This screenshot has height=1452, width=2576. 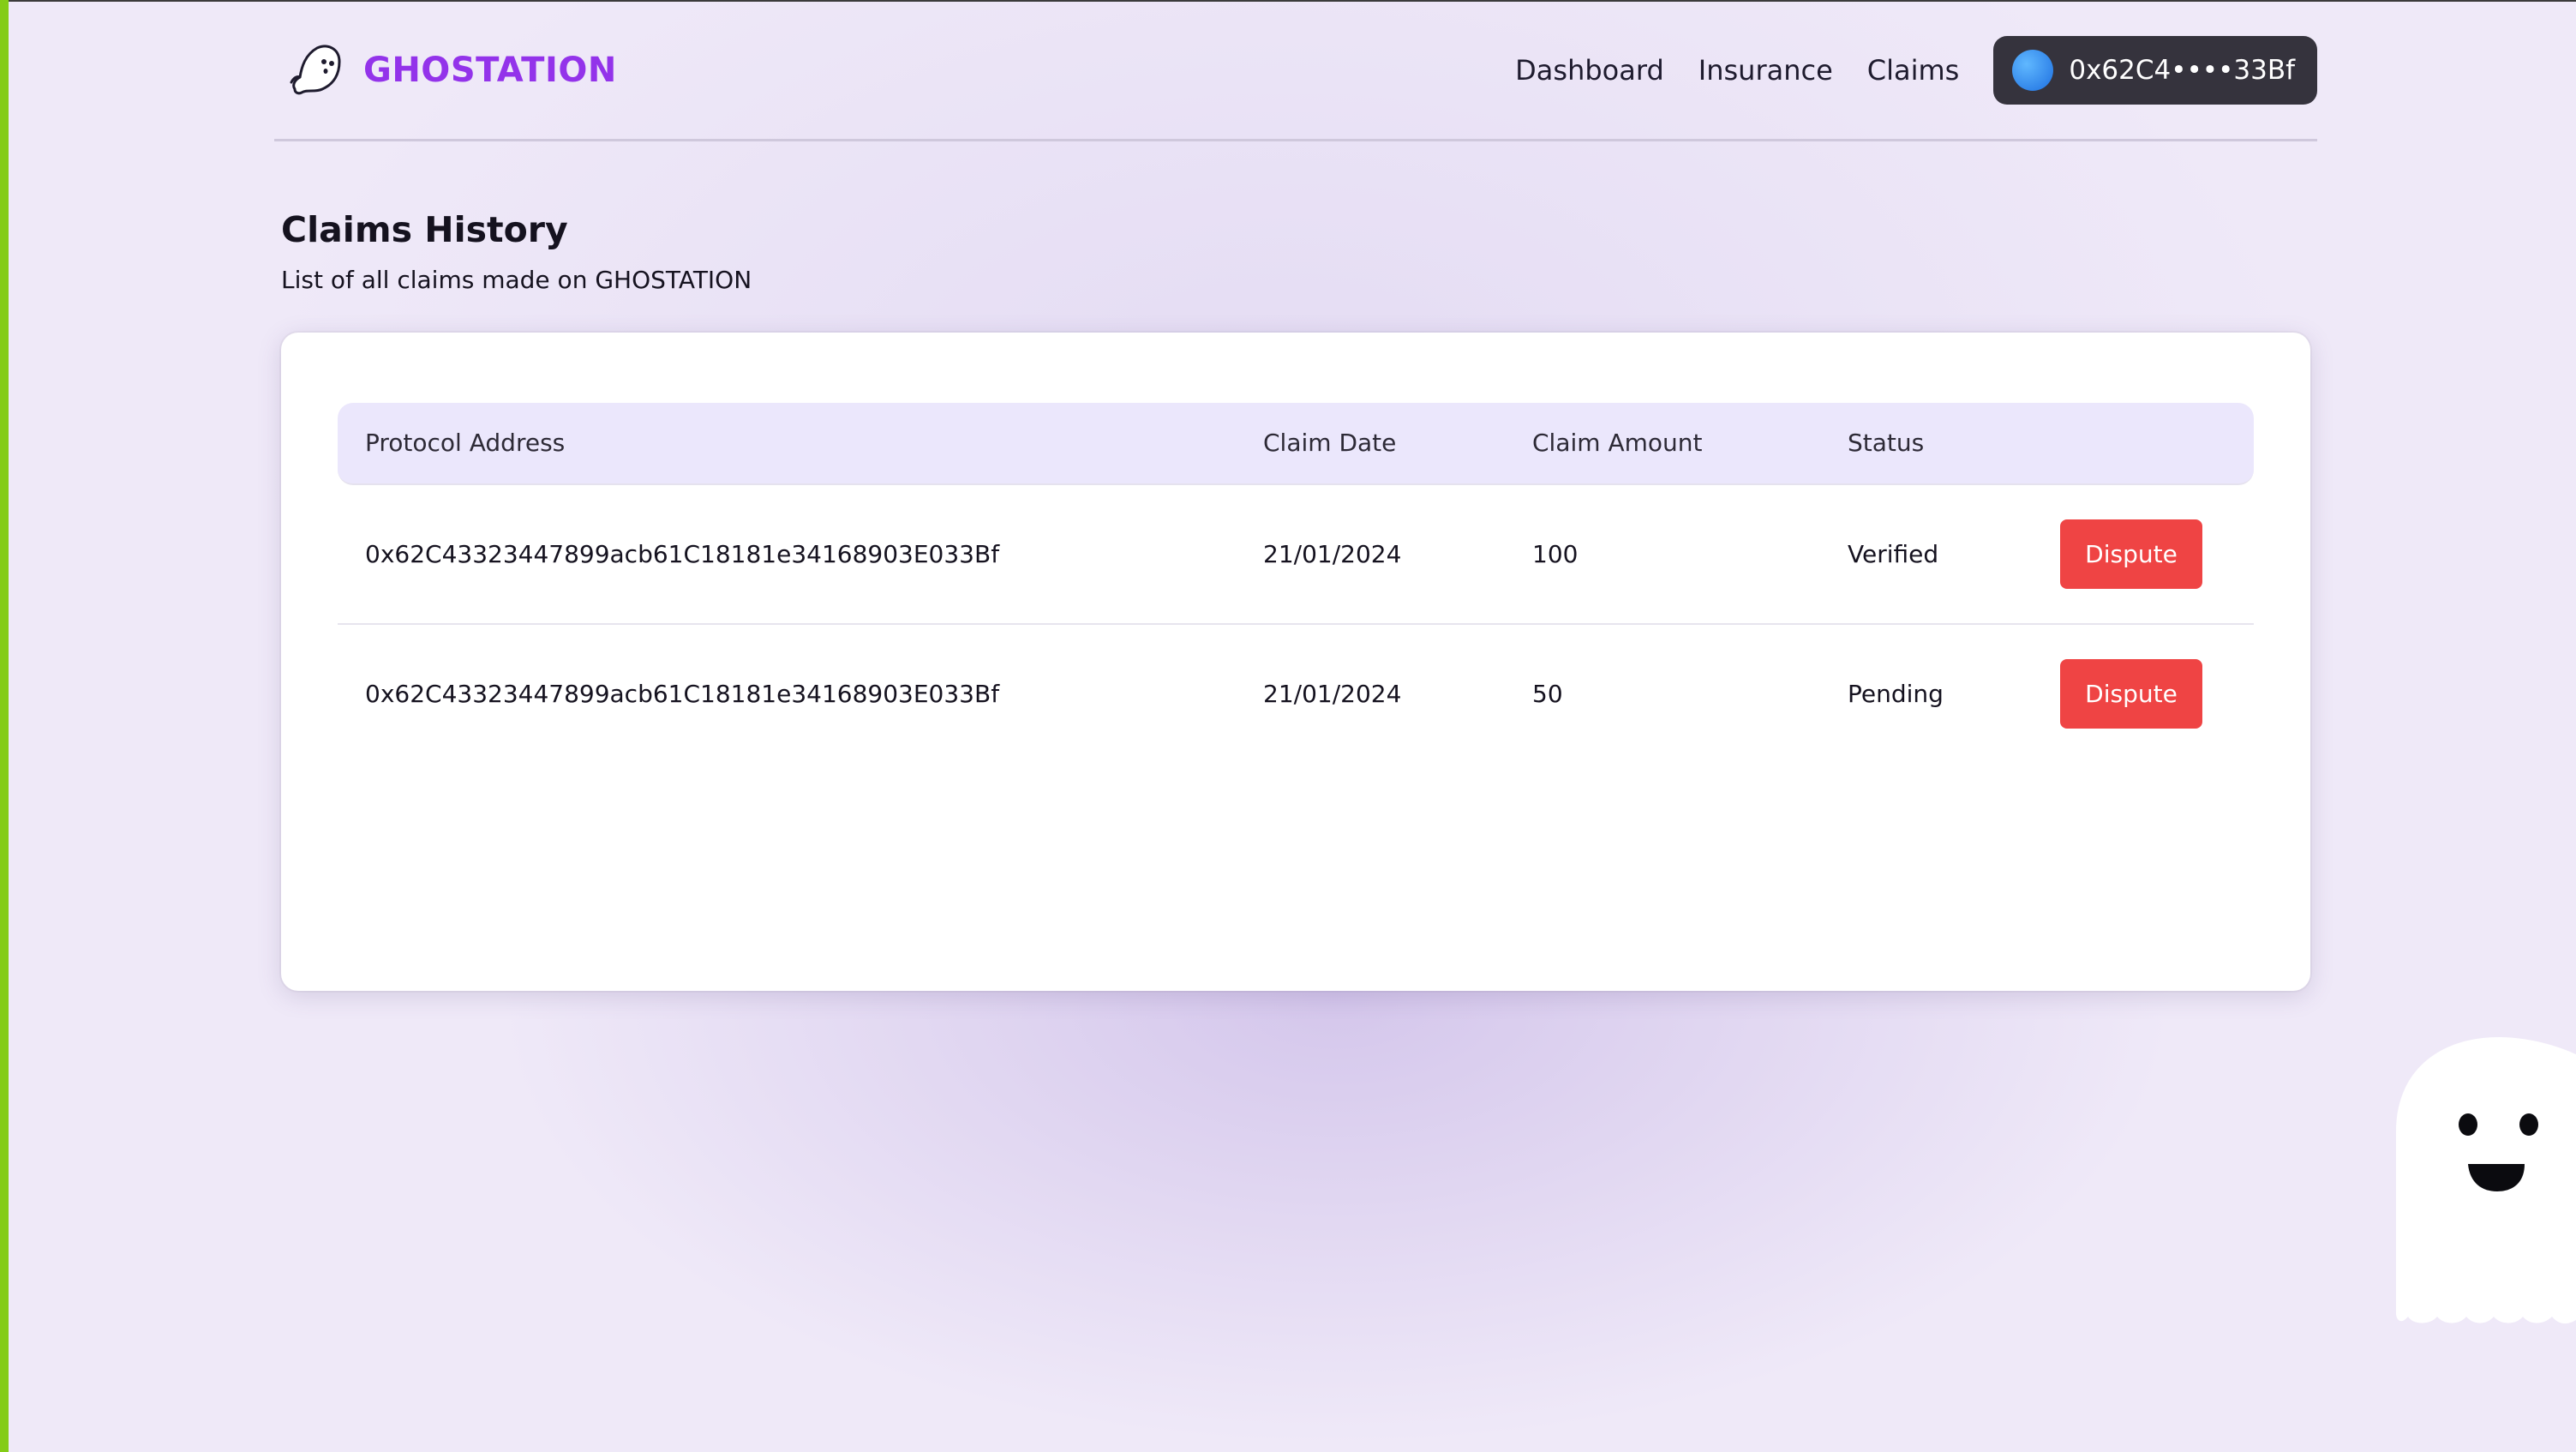 I want to click on left-accent-bar, so click(x=4, y=726).